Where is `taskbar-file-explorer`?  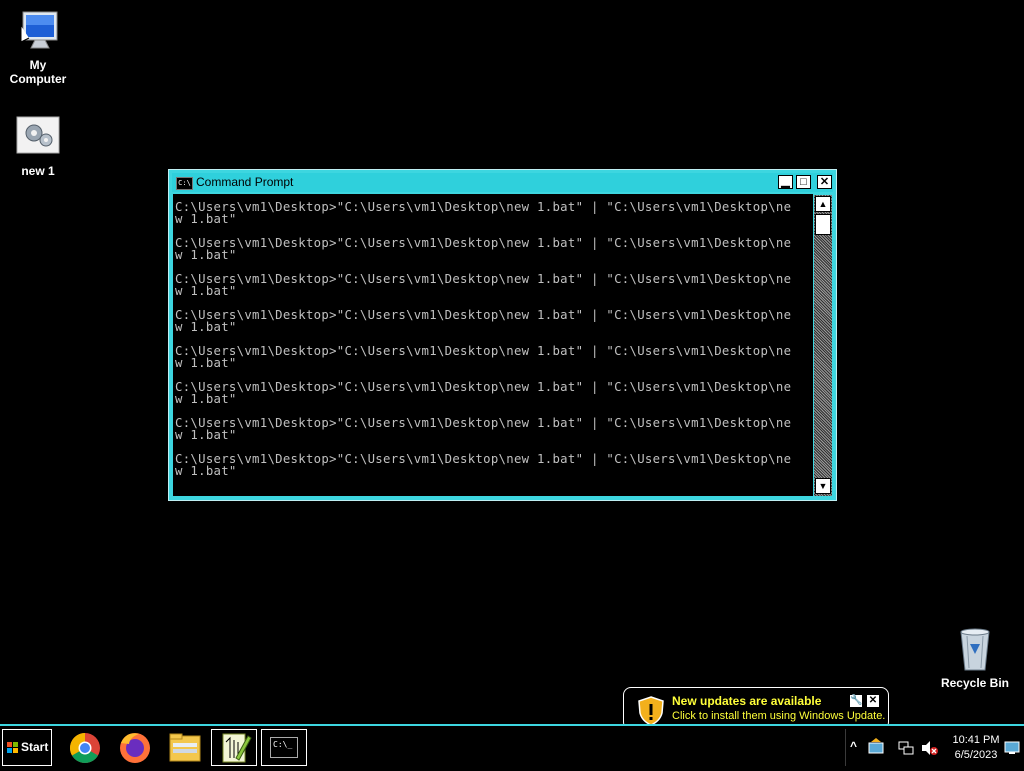 taskbar-file-explorer is located at coordinates (185, 747).